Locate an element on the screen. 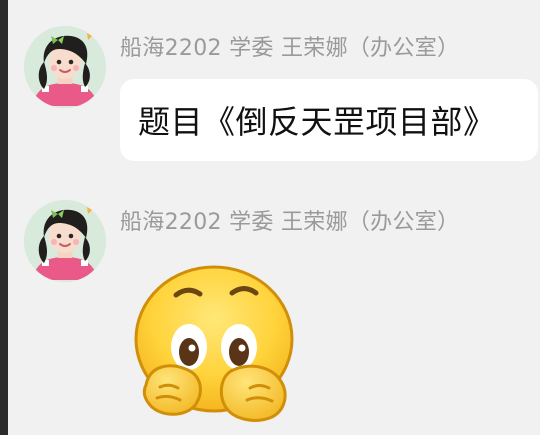  sticker-message is located at coordinates (214, 345).